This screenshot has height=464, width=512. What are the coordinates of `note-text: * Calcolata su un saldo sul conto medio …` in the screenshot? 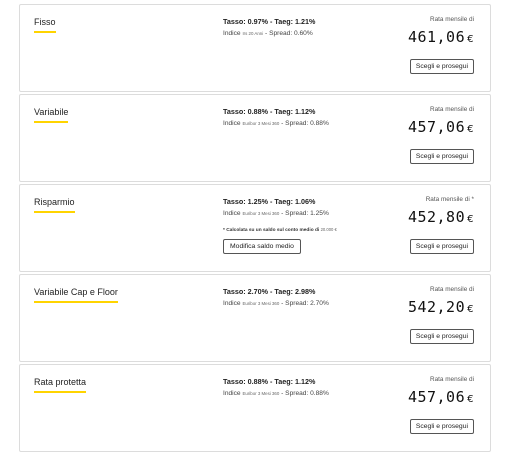 It's located at (271, 230).